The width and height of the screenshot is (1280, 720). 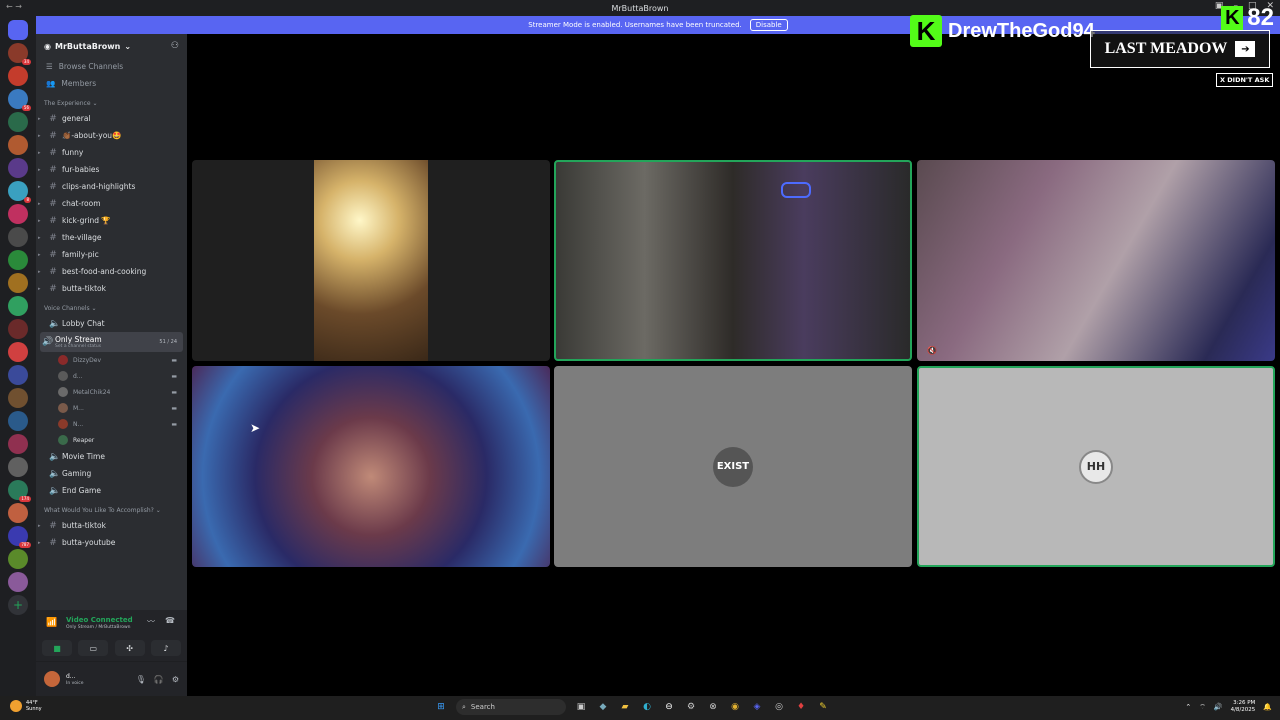 I want to click on chevron-right-icon: ▸, so click(x=39, y=525).